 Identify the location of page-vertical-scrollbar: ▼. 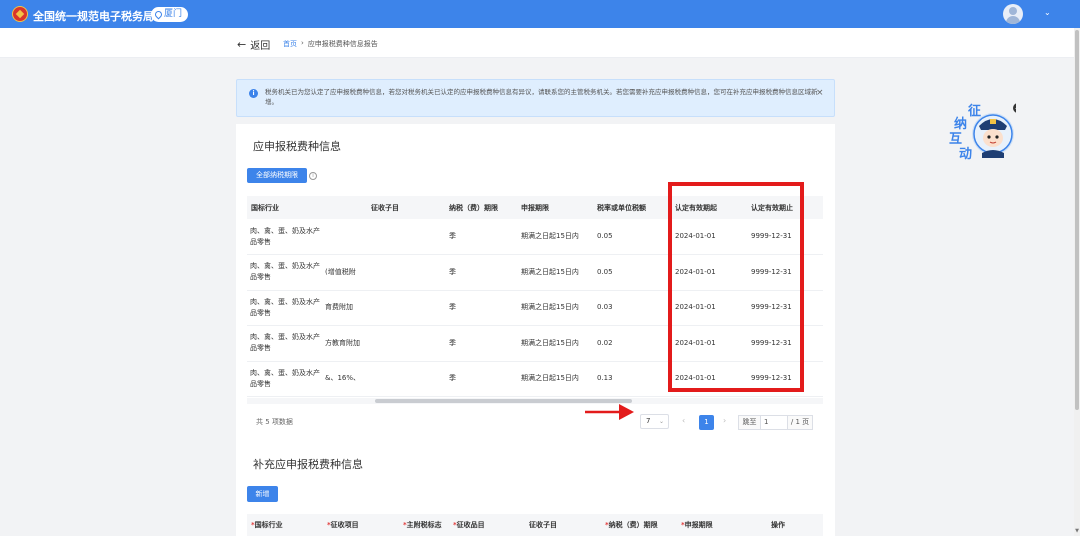
(1077, 282).